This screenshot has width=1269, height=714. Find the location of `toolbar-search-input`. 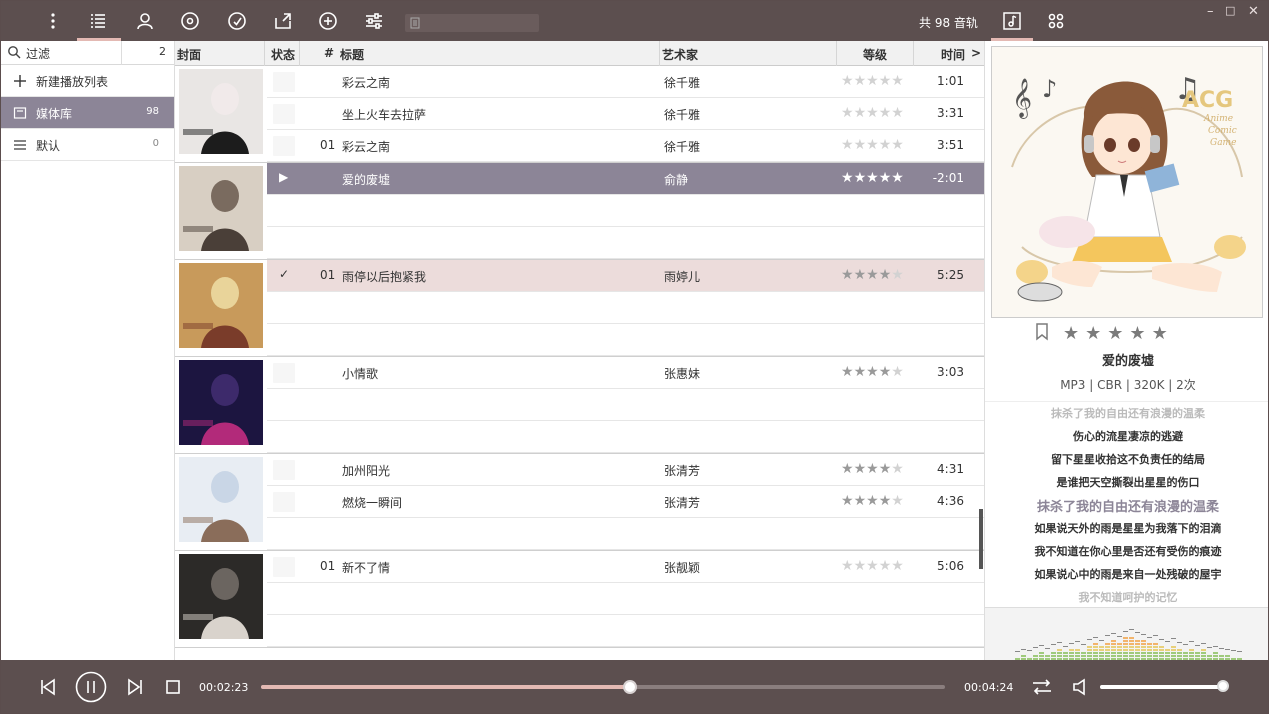

toolbar-search-input is located at coordinates (472, 23).